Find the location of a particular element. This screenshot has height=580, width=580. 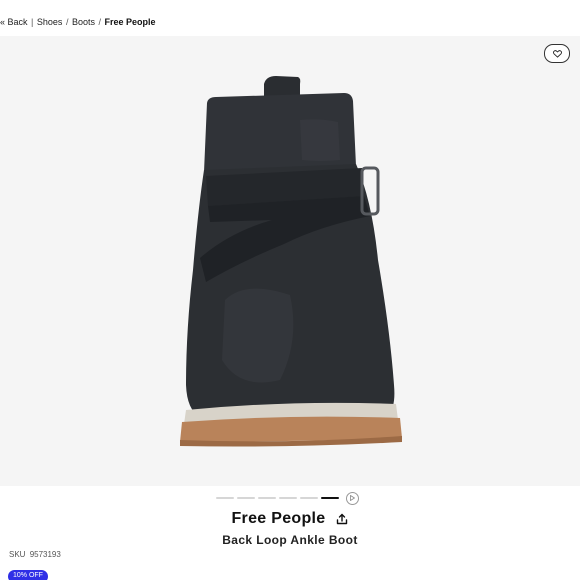

gallery-pager is located at coordinates (287, 498).